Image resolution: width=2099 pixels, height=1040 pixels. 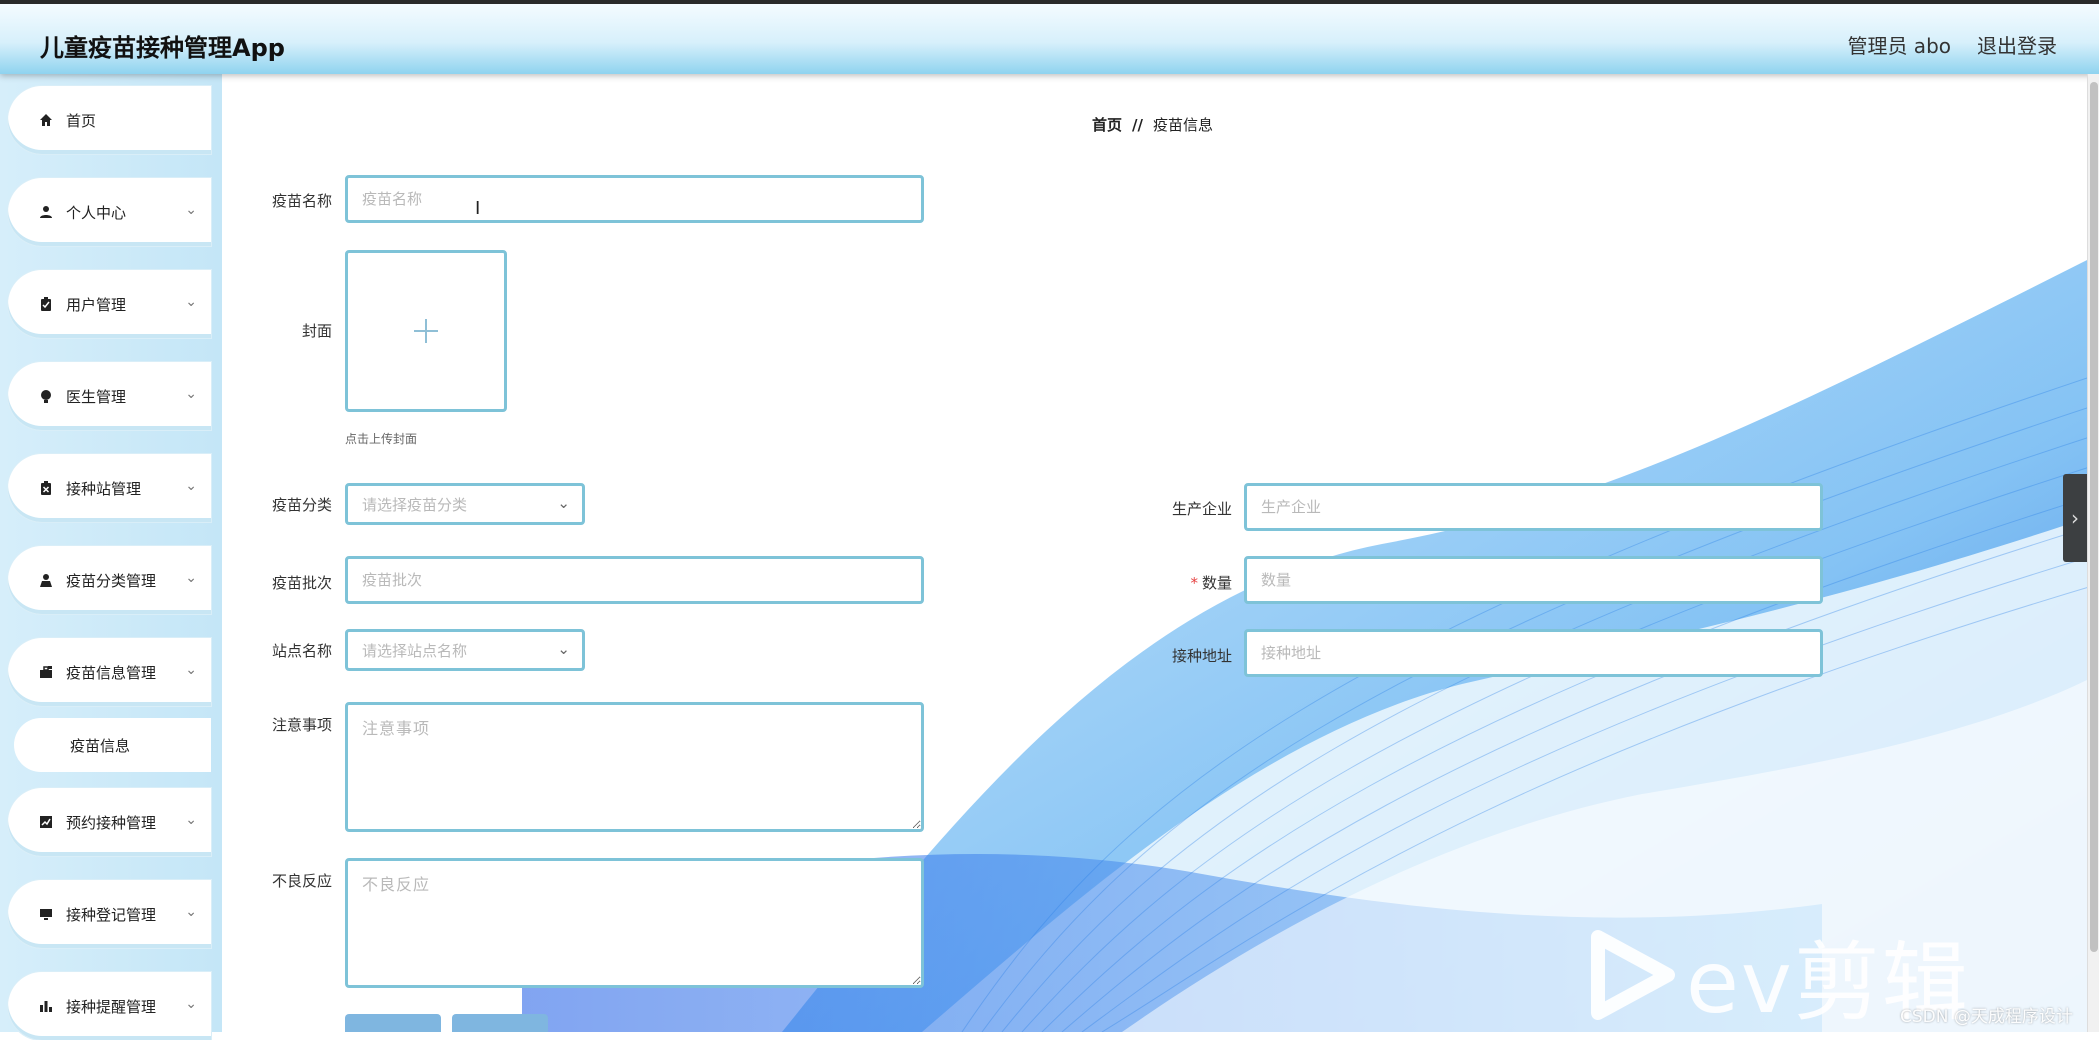 I want to click on app-title: 儿童疫苗接种管理App, so click(x=162, y=48).